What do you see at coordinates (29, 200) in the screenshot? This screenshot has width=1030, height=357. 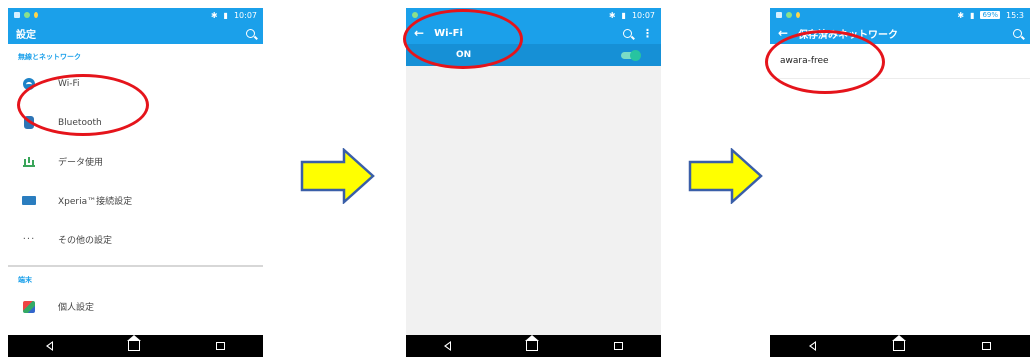 I see `xperia-connect-icon` at bounding box center [29, 200].